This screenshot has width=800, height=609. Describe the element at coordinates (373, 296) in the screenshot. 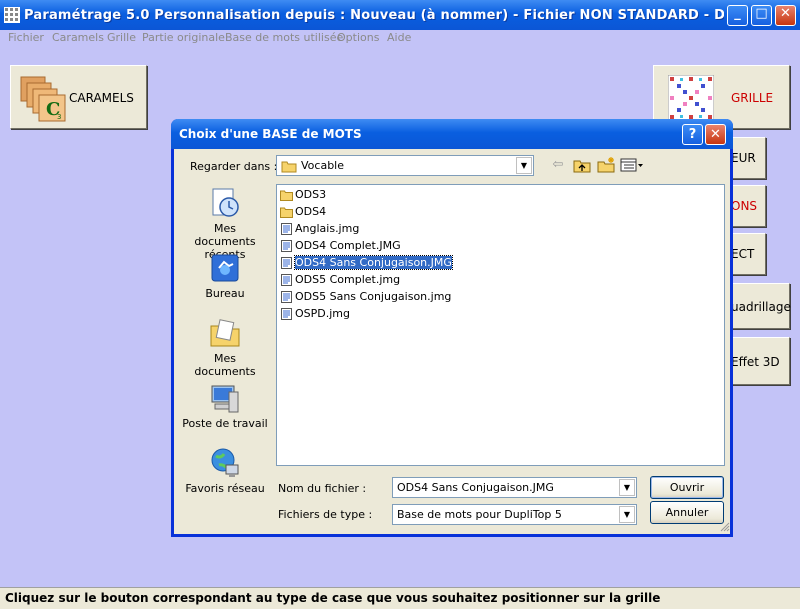

I see `file-name: ODS5 Sans Conjugaison.jmg` at that location.